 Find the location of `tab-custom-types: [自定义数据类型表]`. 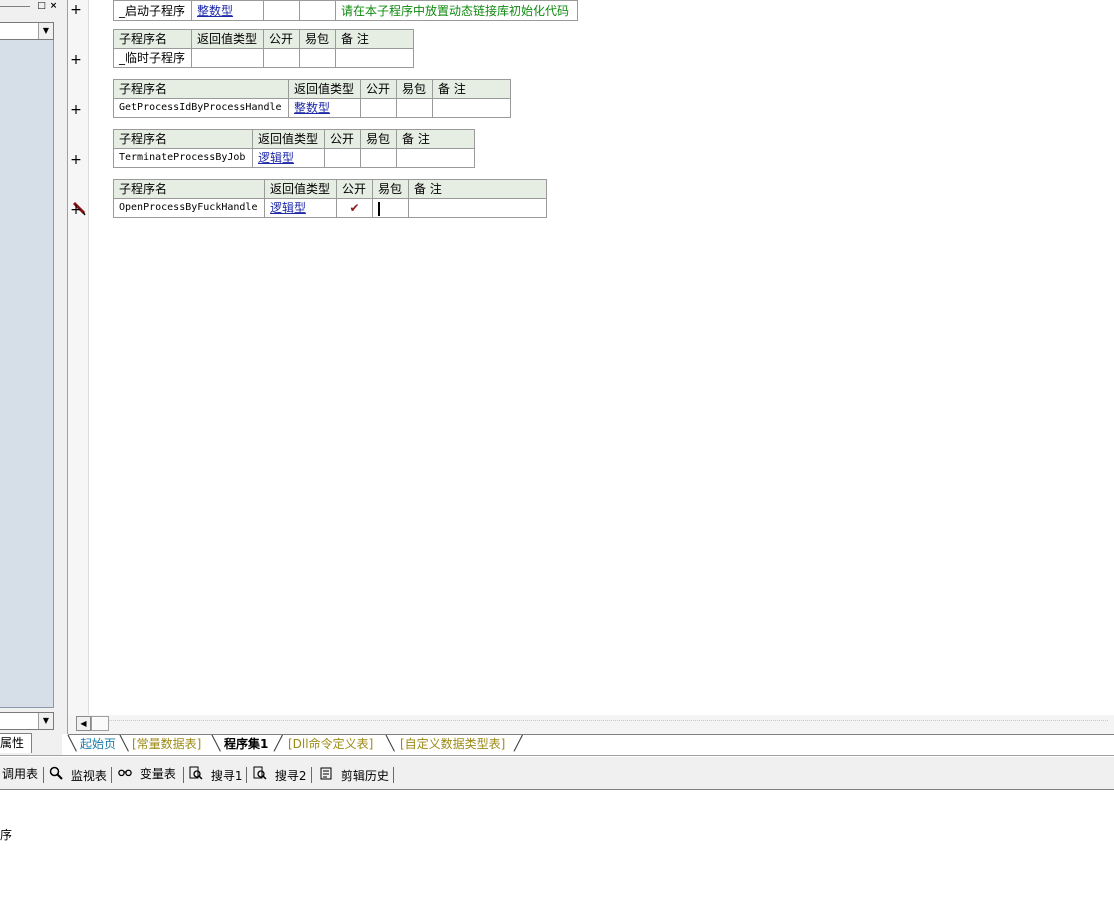

tab-custom-types: [自定义数据类型表] is located at coordinates (452, 744).